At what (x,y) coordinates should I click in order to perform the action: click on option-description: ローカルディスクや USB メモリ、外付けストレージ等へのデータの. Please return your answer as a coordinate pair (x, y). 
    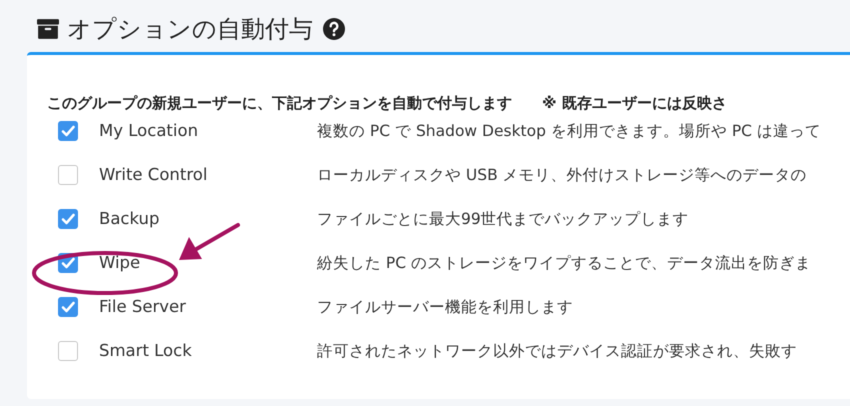
    Looking at the image, I should click on (562, 175).